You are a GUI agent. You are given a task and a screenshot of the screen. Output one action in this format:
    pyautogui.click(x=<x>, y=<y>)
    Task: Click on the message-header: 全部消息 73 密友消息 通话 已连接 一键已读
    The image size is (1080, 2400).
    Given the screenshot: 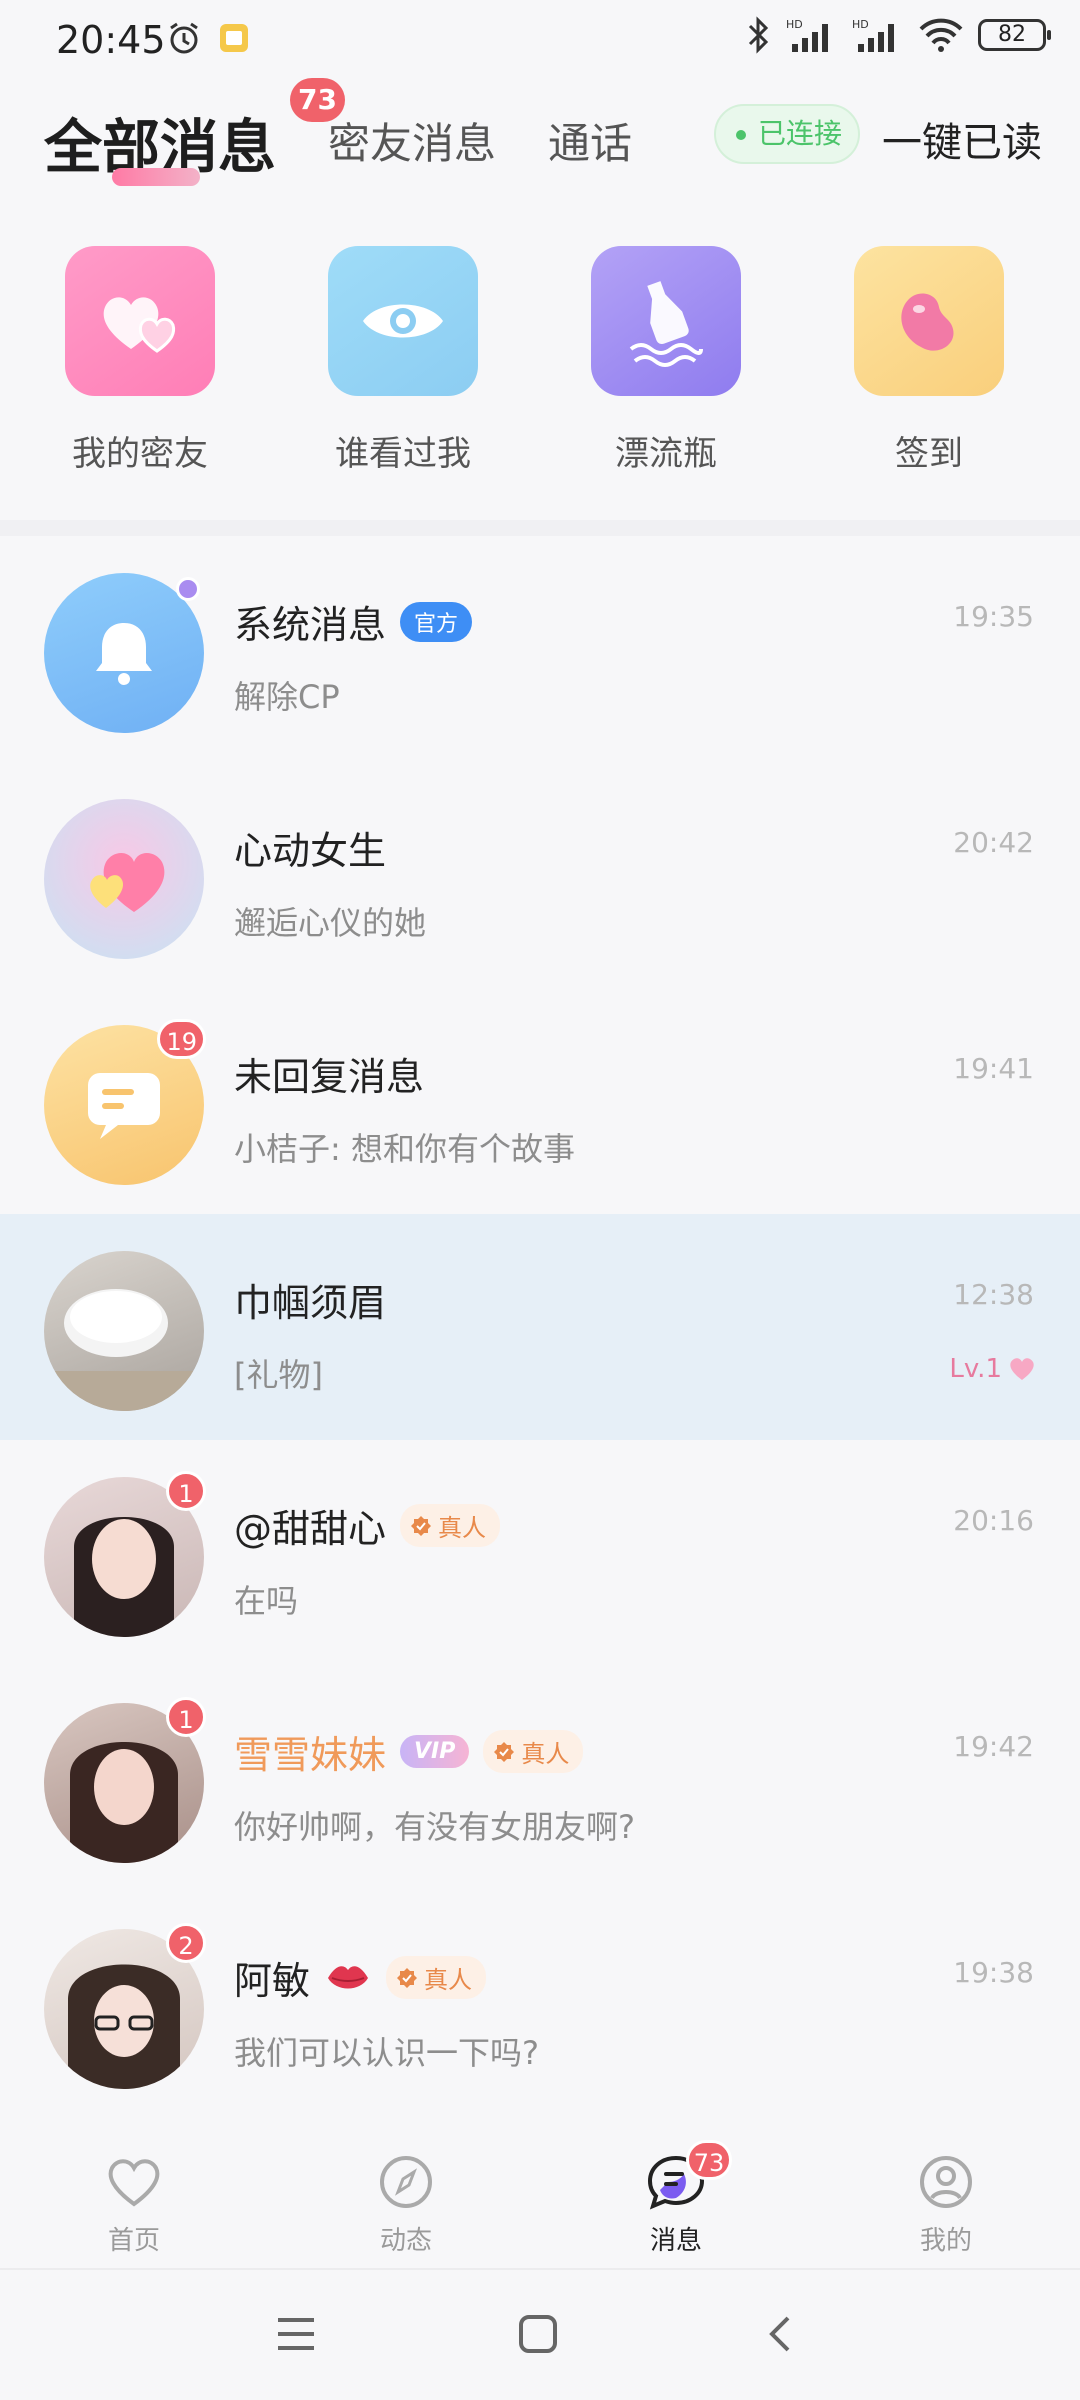 What is the action you would take?
    pyautogui.click(x=540, y=139)
    